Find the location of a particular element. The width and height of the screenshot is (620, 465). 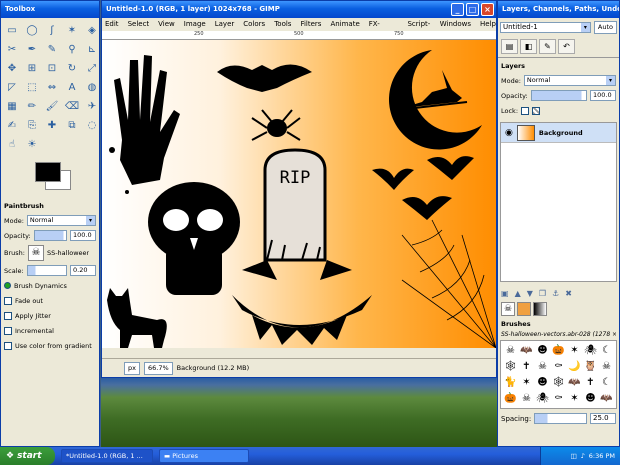

blur-tool-icon: ◌ is located at coordinates (91, 125).